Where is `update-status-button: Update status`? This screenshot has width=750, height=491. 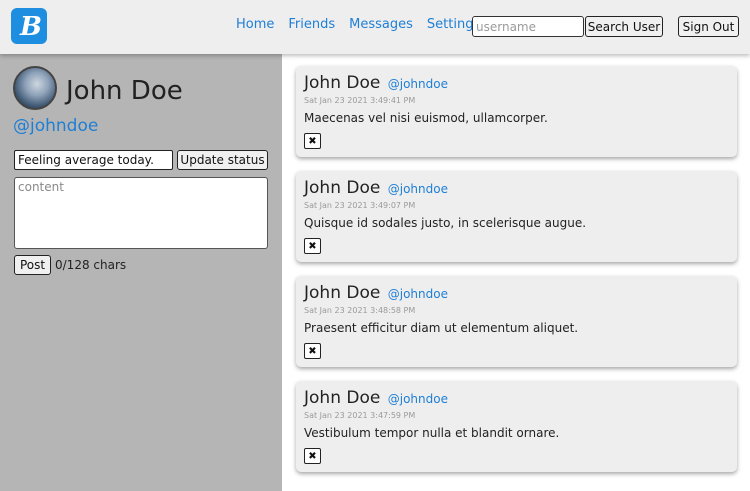
update-status-button: Update status is located at coordinates (222, 160).